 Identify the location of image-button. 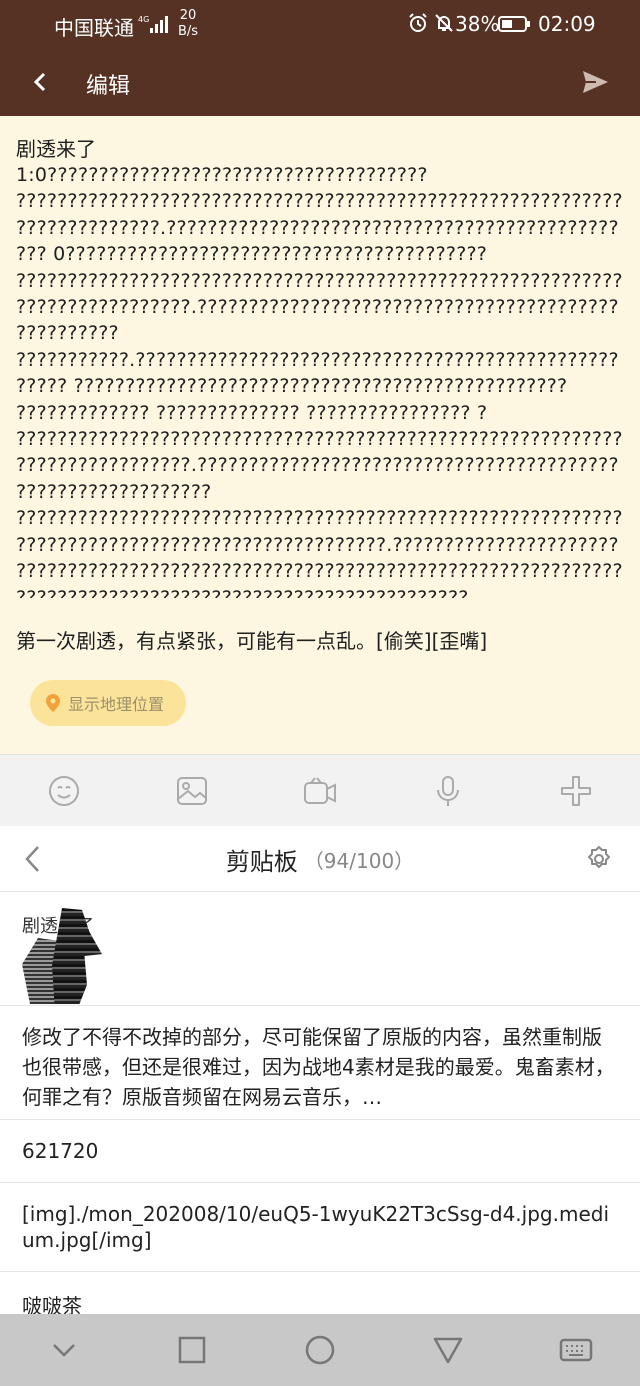
(192, 791).